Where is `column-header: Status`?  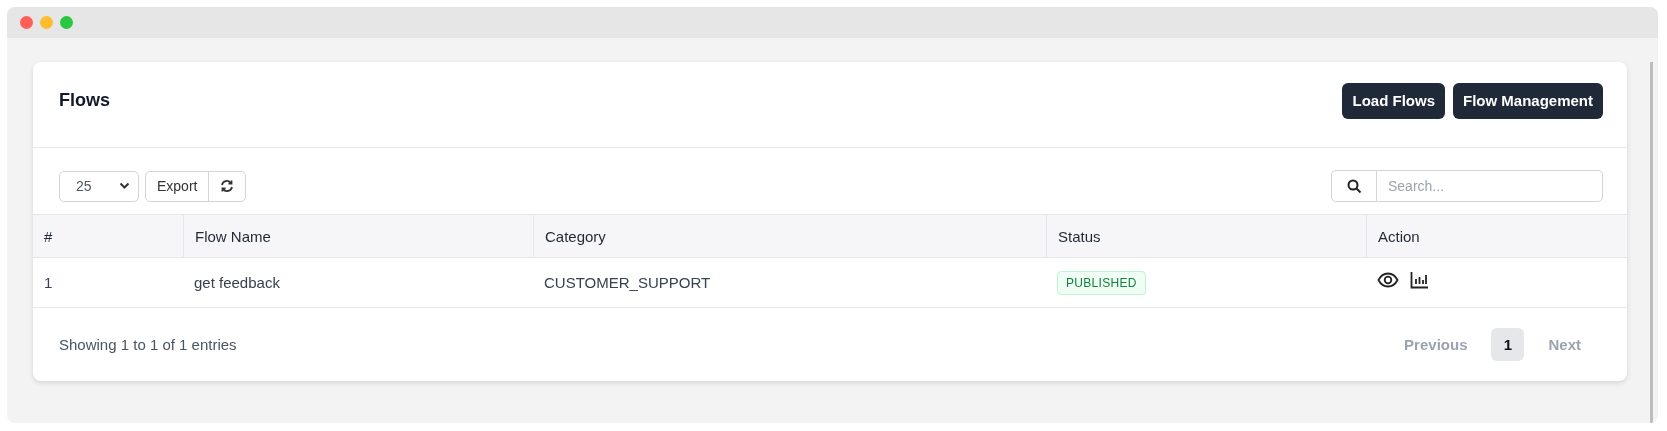
column-header: Status is located at coordinates (1206, 236).